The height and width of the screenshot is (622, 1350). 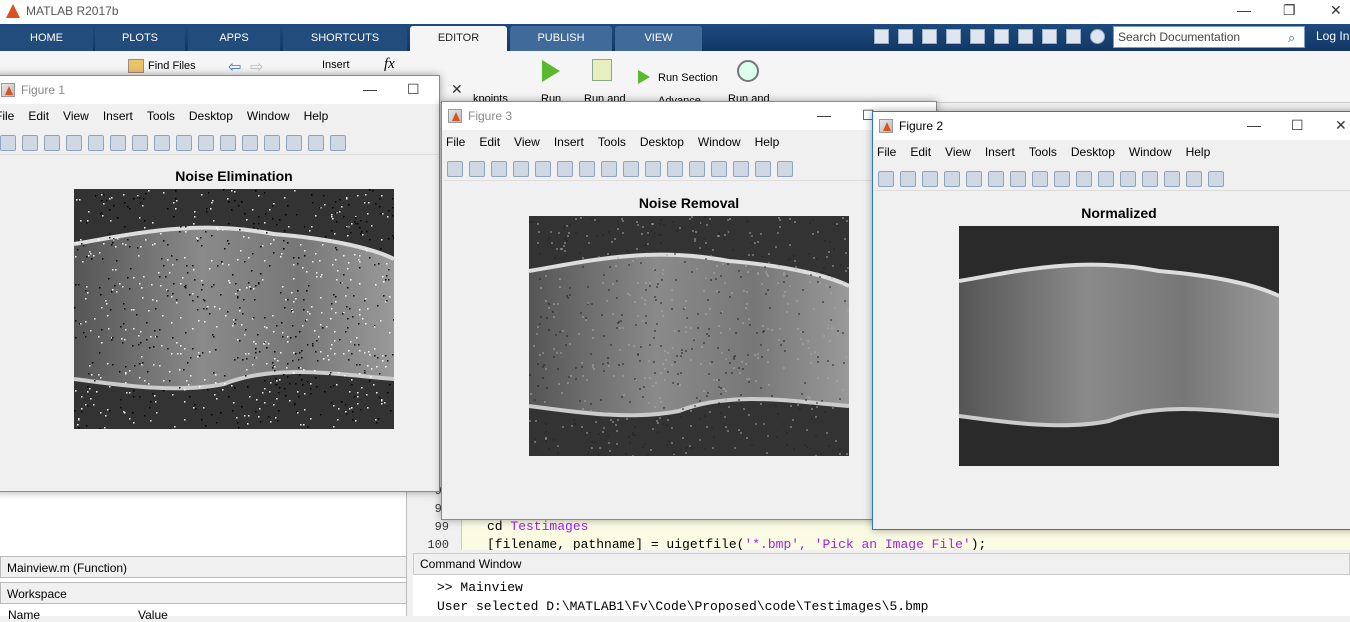 I want to click on workspace-header: Workspace, so click(x=203, y=593).